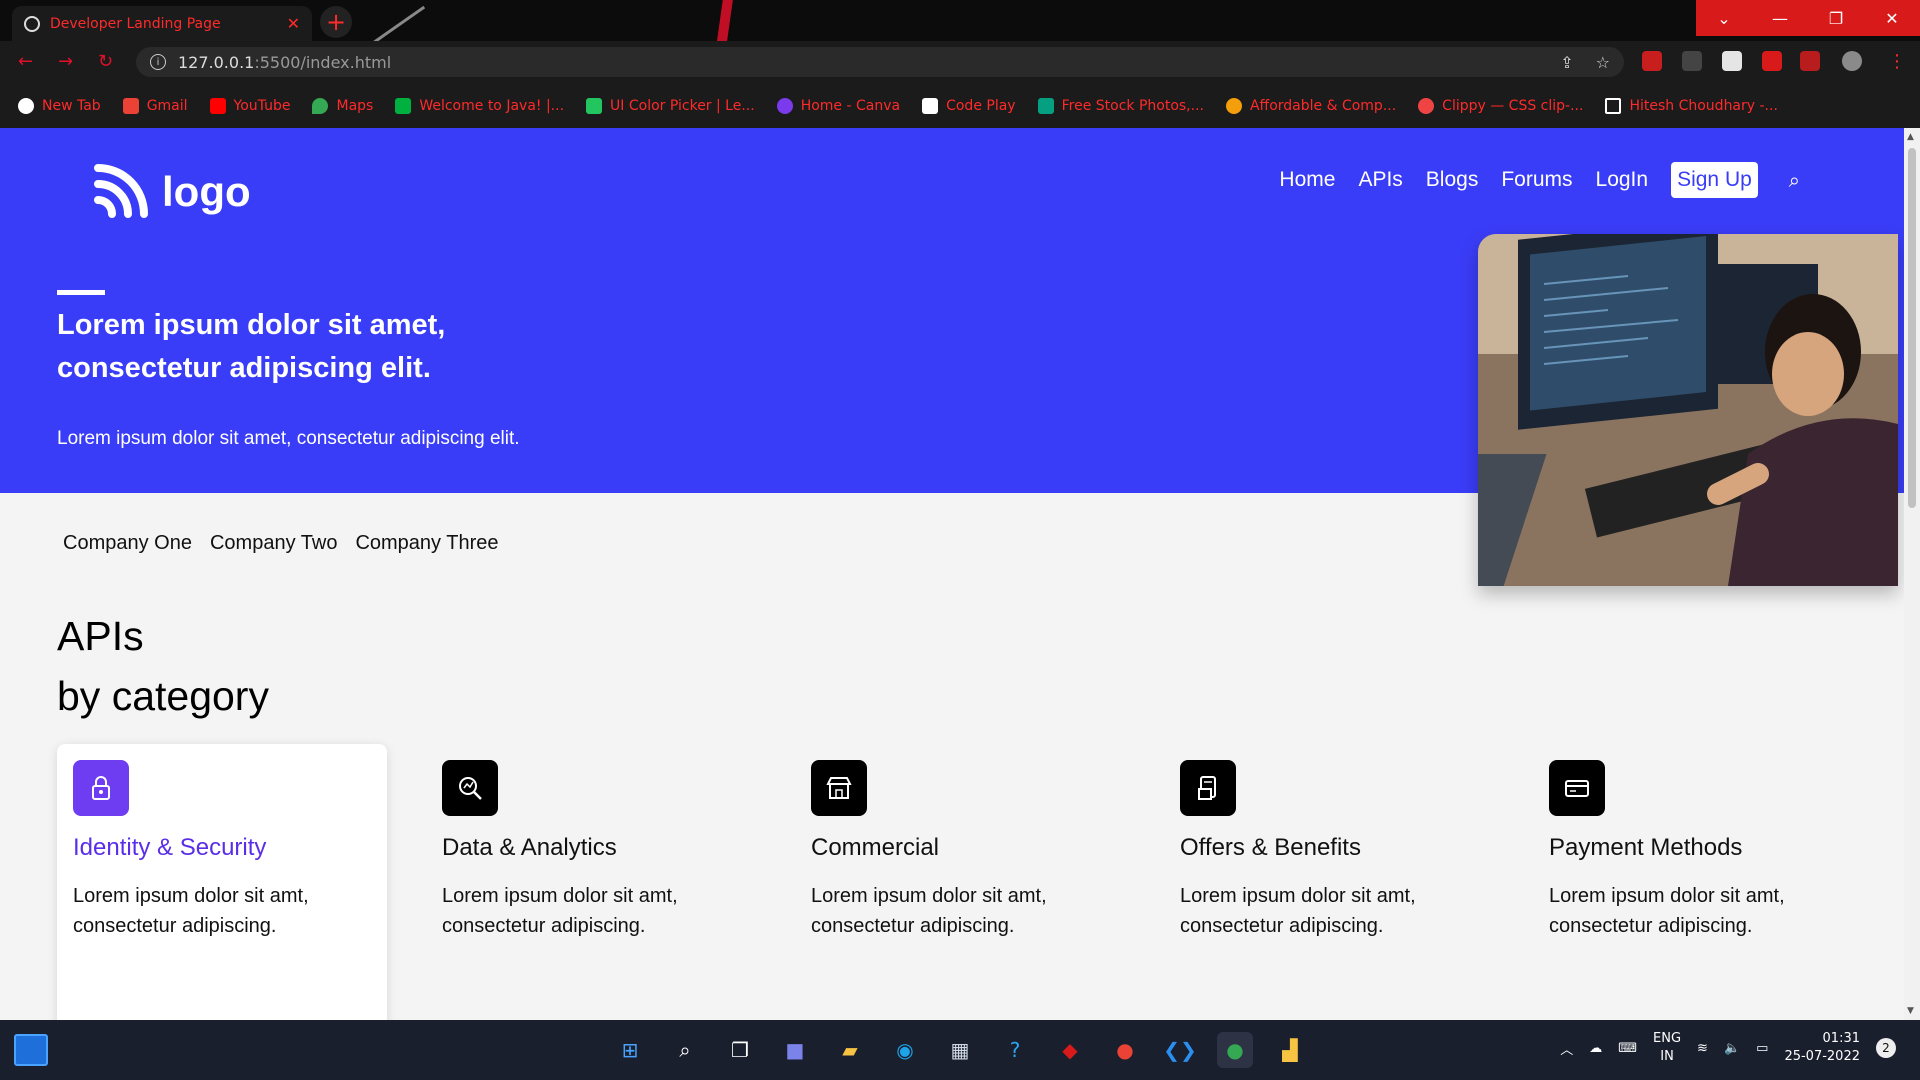  What do you see at coordinates (1307, 180) in the screenshot?
I see `nav-home: Home` at bounding box center [1307, 180].